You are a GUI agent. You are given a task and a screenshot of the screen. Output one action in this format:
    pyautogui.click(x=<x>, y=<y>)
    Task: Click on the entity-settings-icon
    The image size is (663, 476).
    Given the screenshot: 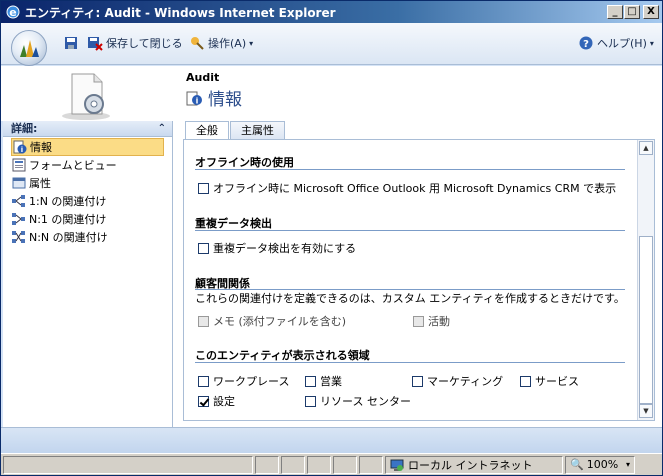 What is the action you would take?
    pyautogui.click(x=86, y=96)
    